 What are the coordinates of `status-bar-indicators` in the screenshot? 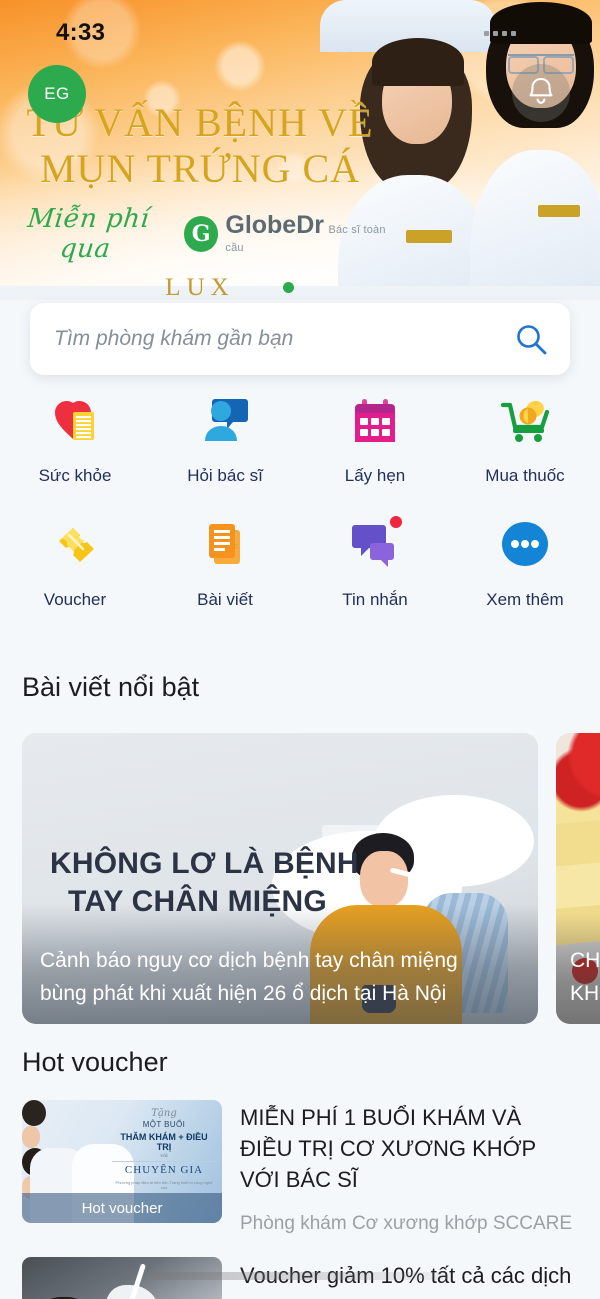 It's located at (500, 33).